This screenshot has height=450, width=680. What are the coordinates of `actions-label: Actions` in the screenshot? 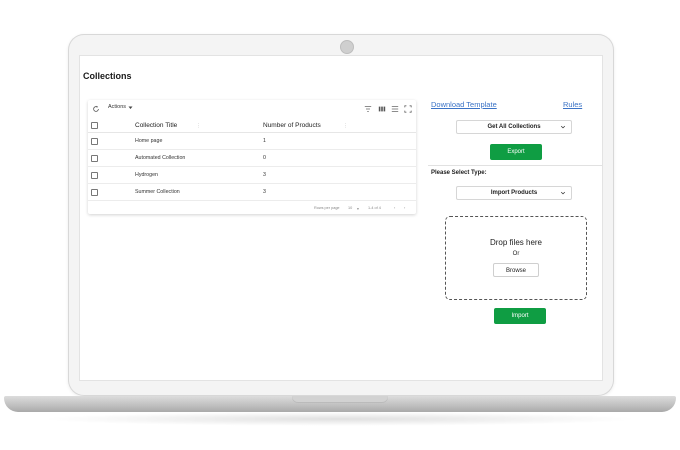 It's located at (117, 107).